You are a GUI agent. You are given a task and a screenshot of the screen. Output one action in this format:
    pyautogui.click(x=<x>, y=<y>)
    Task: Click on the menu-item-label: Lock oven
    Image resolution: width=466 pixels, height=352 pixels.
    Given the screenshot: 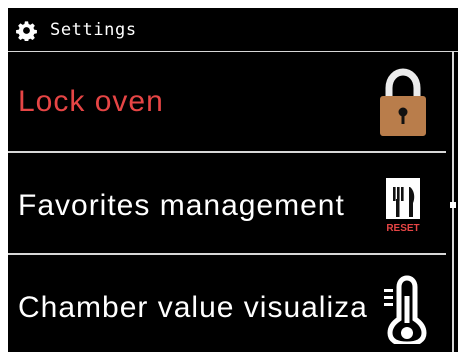 What is the action you would take?
    pyautogui.click(x=91, y=101)
    